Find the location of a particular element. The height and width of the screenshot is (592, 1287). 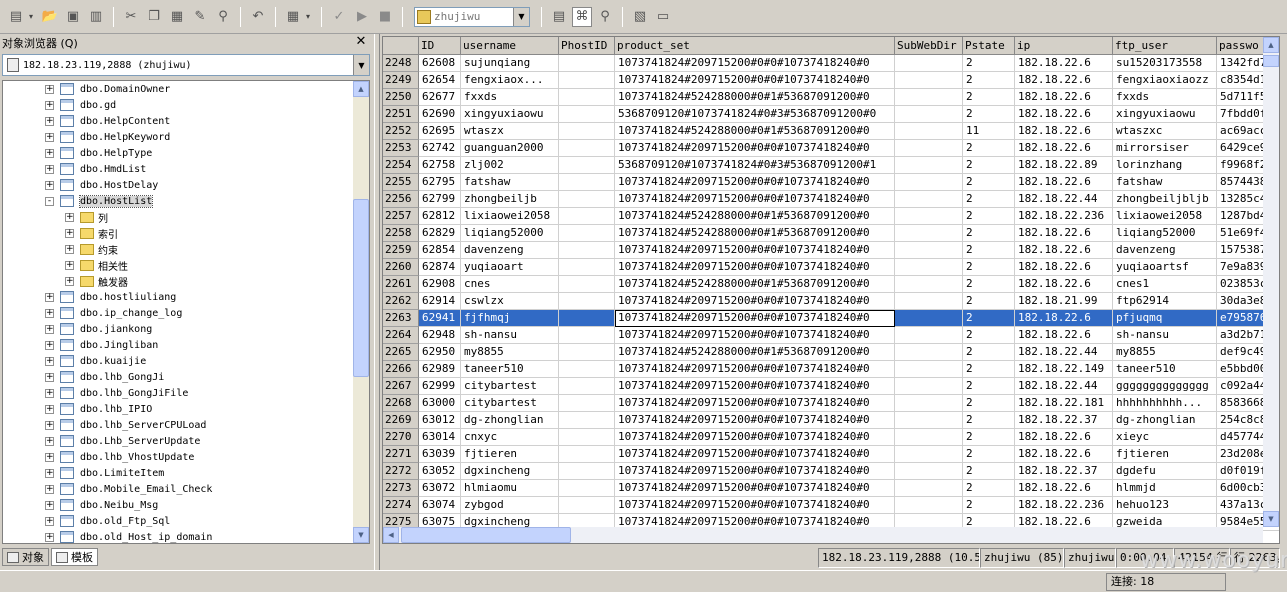

table-cell: xieyc is located at coordinates (1165, 437).